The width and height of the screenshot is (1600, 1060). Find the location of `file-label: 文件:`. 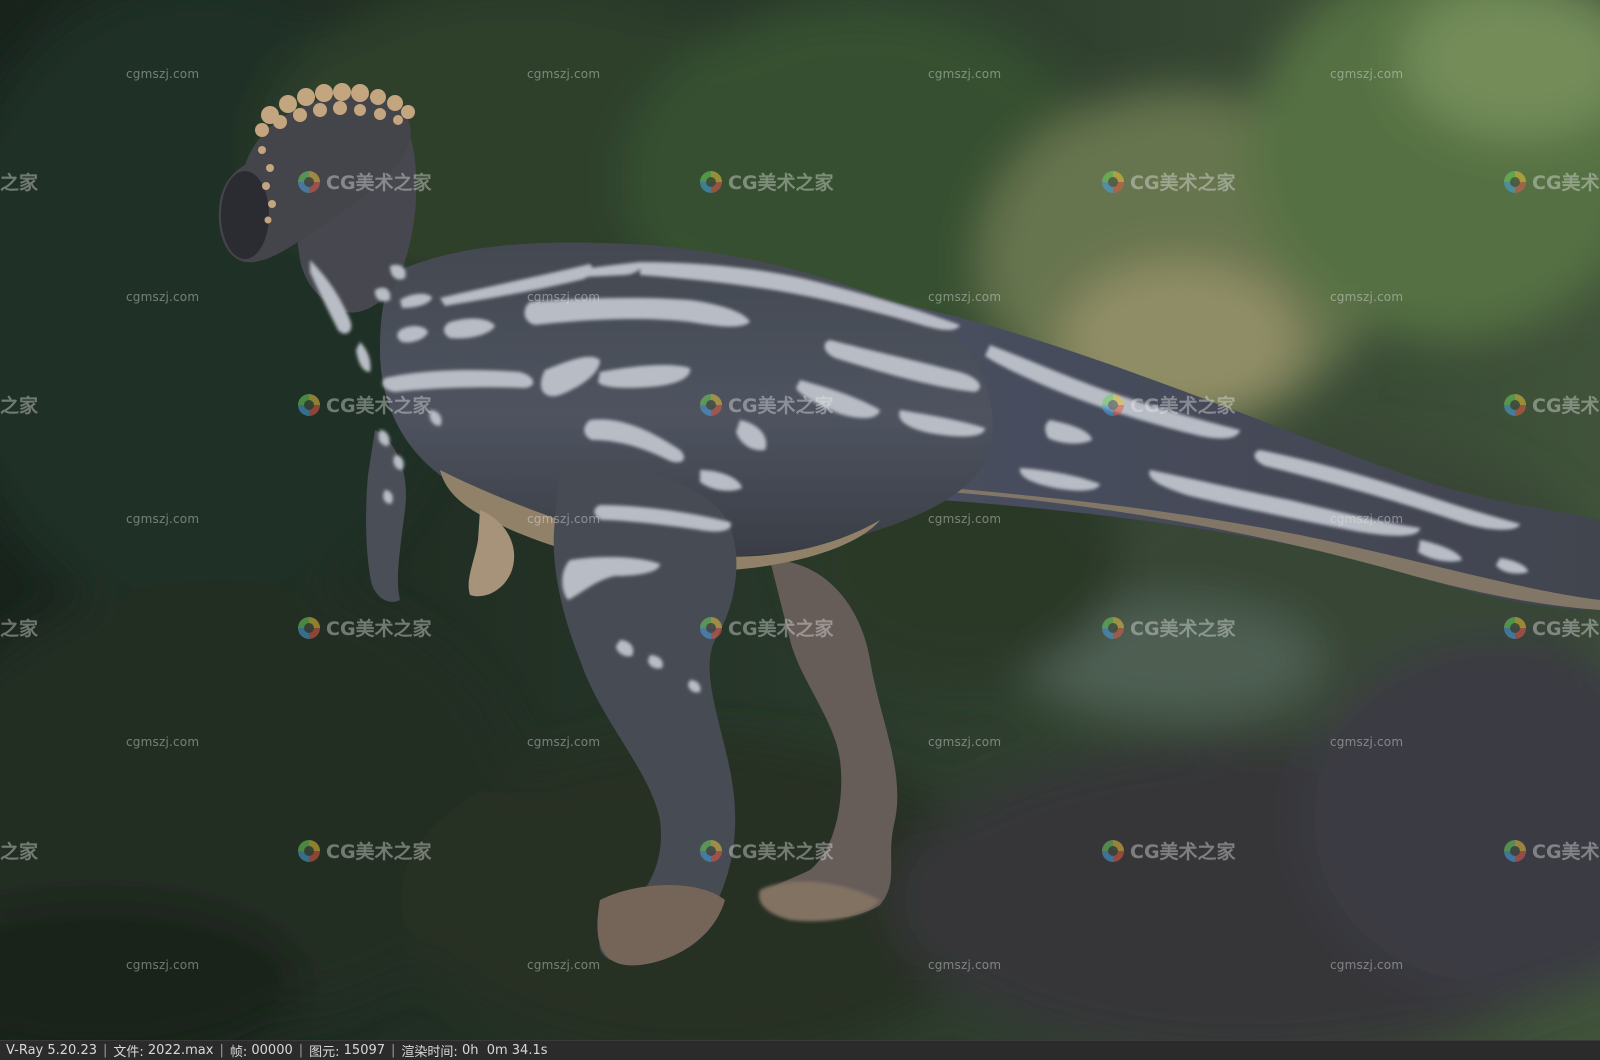

file-label: 文件: is located at coordinates (128, 1052).